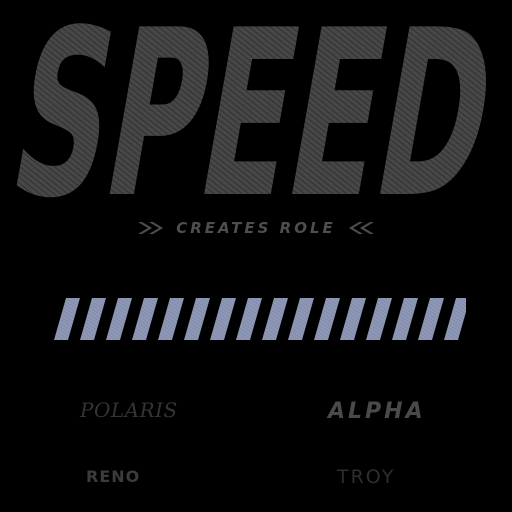 This screenshot has width=512, height=512. I want to click on brand-troy: TROY, so click(366, 477).